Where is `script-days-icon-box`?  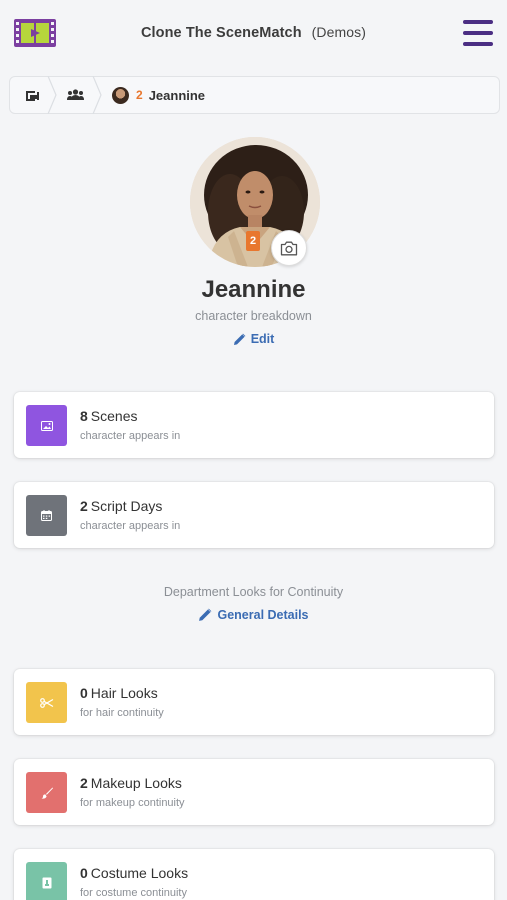
script-days-icon-box is located at coordinates (46, 515).